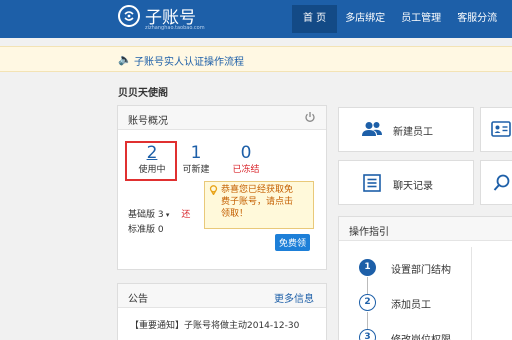 This screenshot has height=340, width=512. Describe the element at coordinates (471, 293) in the screenshot. I see `guide-divider` at that location.